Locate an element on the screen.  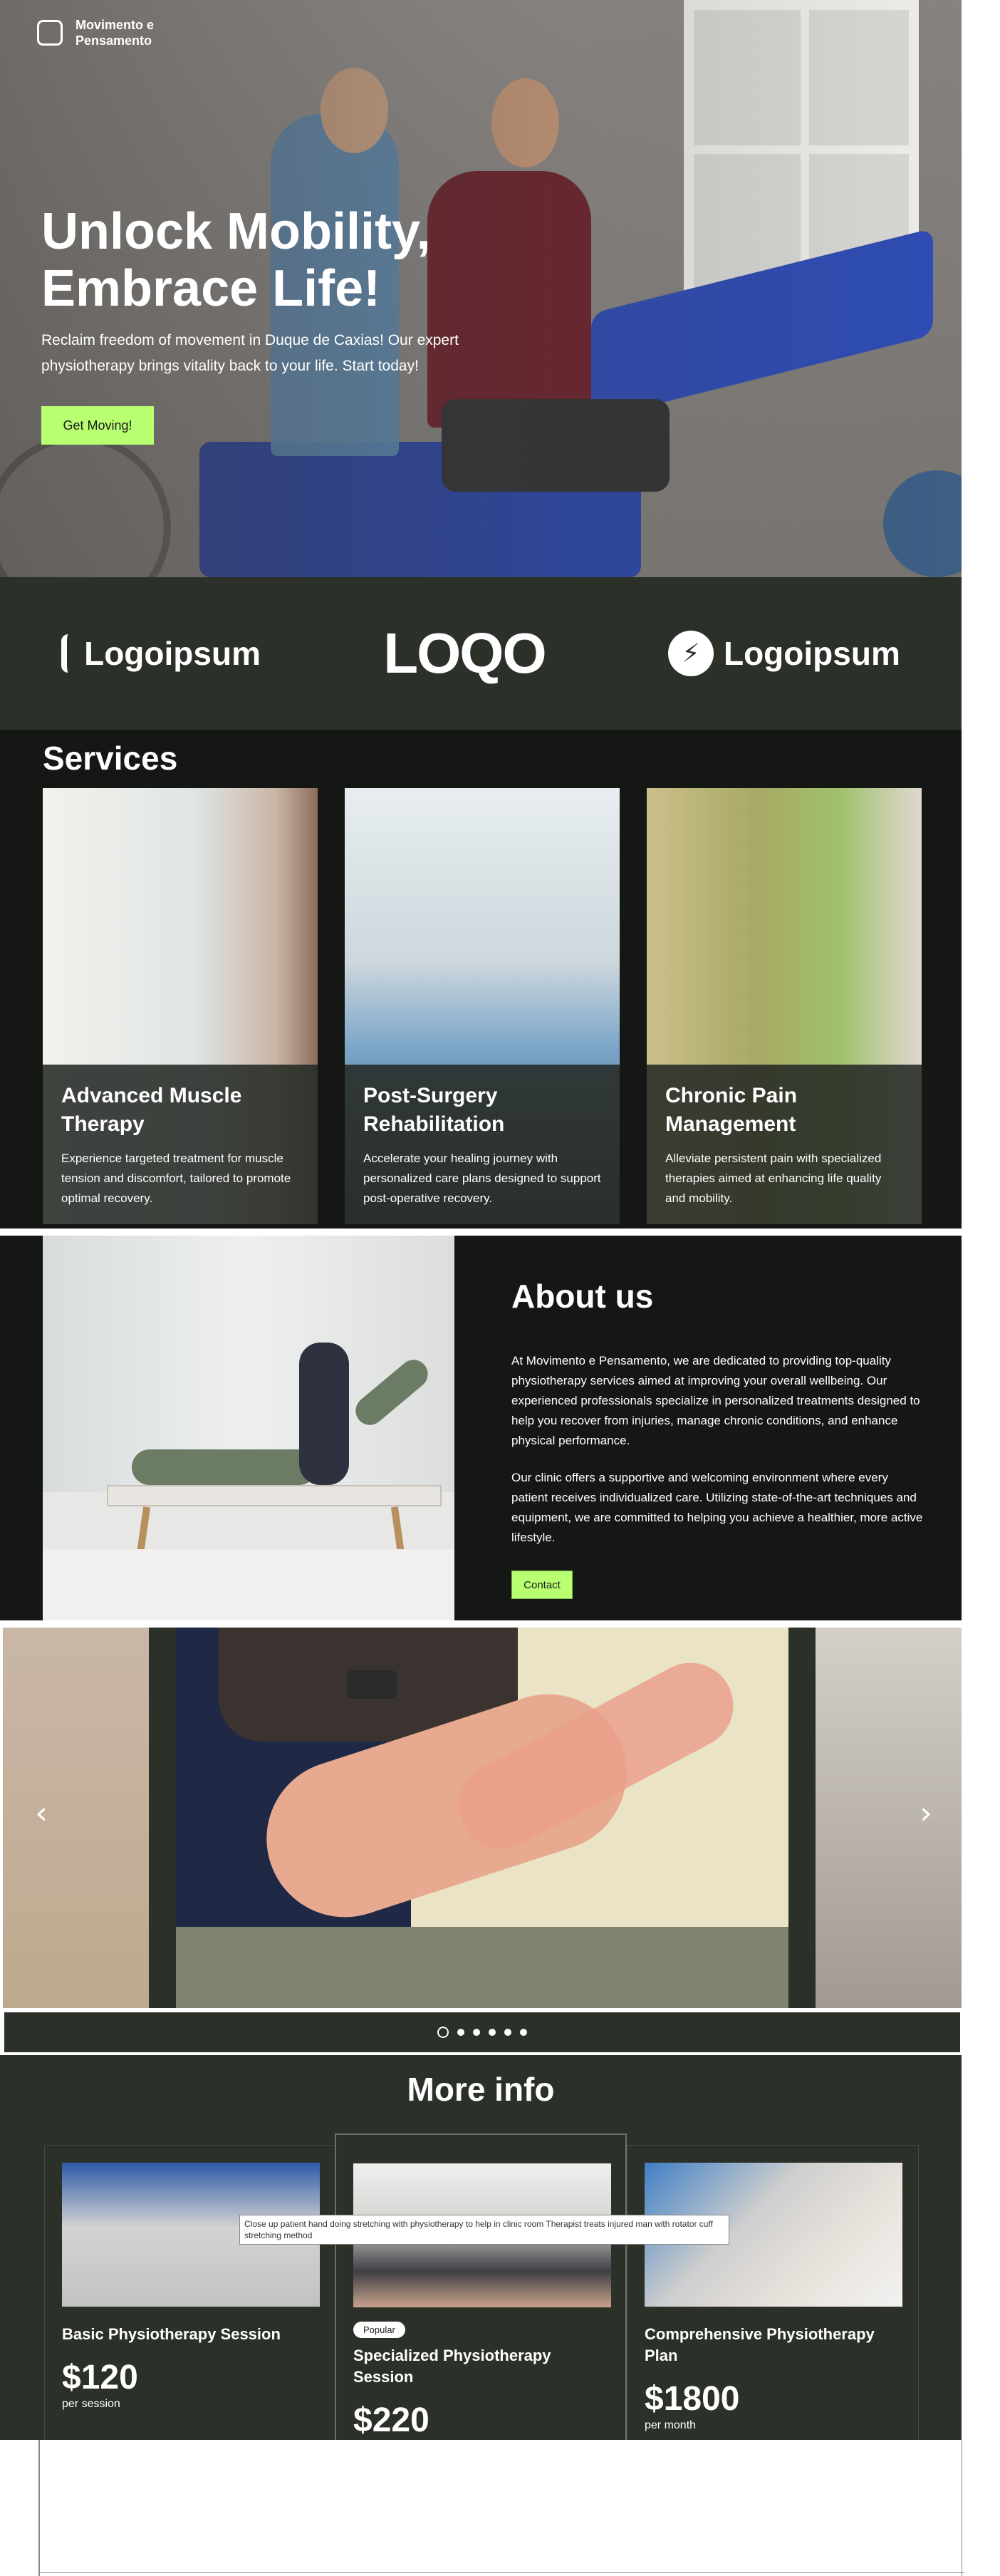
plan-period: per month is located at coordinates (671, 2425).